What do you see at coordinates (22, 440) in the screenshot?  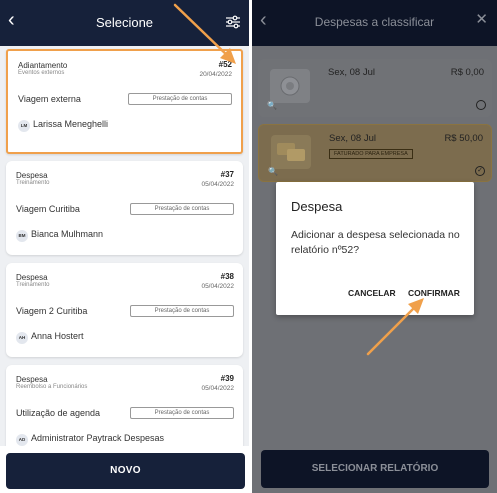 I see `avatar: AD` at bounding box center [22, 440].